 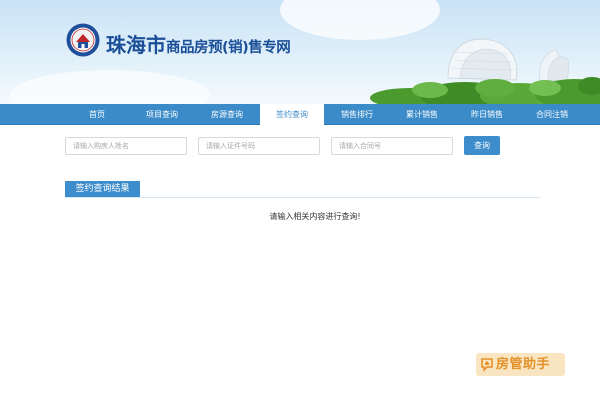 I want to click on result-divider, so click(x=302, y=197).